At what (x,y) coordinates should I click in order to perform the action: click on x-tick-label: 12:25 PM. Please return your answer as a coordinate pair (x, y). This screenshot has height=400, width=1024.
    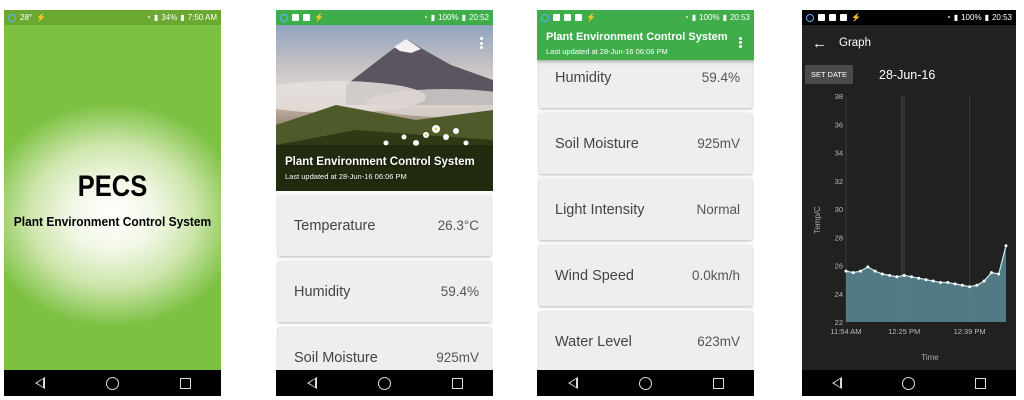
    Looking at the image, I should click on (904, 331).